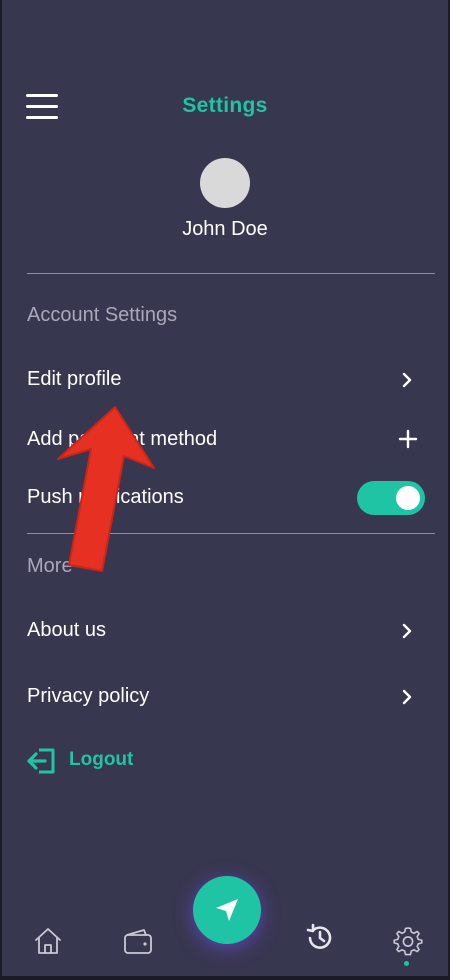 This screenshot has width=450, height=980. What do you see at coordinates (227, 440) in the screenshot?
I see `add-payment-method-row: Add payment method` at bounding box center [227, 440].